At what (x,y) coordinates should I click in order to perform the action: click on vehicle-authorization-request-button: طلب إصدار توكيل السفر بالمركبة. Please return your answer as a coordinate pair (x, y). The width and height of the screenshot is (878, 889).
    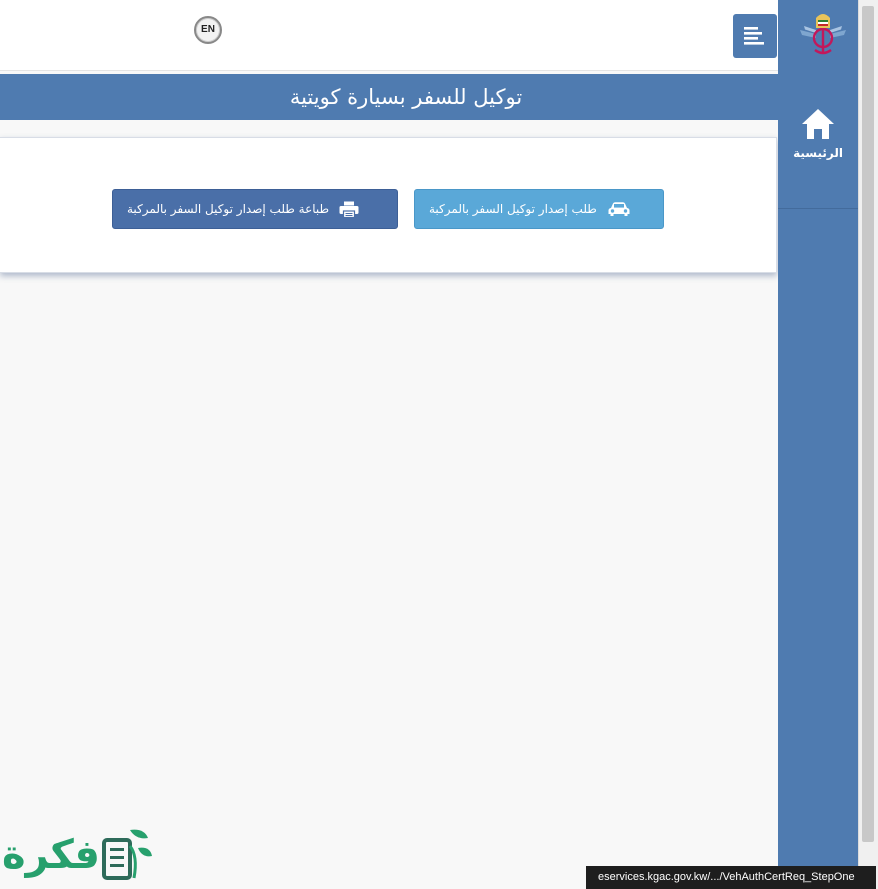
    Looking at the image, I should click on (539, 209).